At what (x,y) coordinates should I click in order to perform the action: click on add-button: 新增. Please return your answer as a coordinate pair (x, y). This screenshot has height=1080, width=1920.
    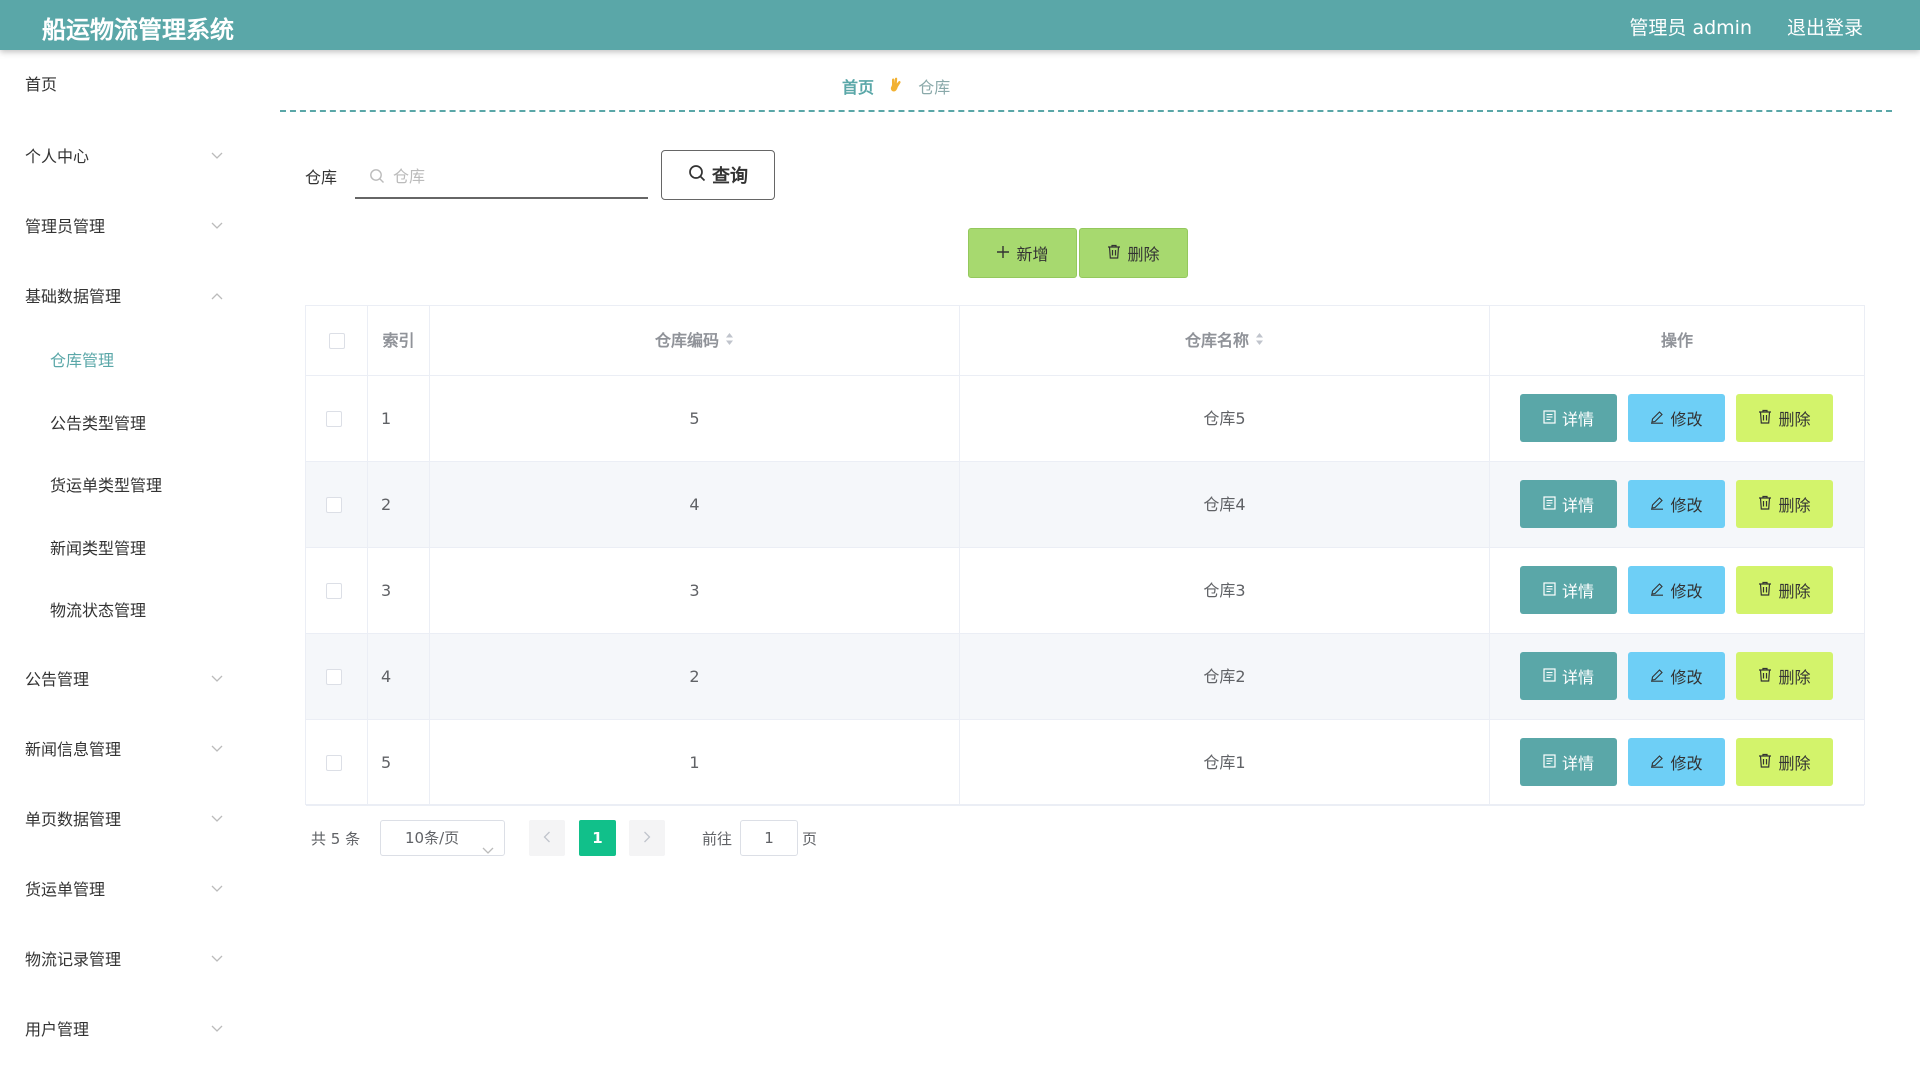
    Looking at the image, I should click on (1022, 253).